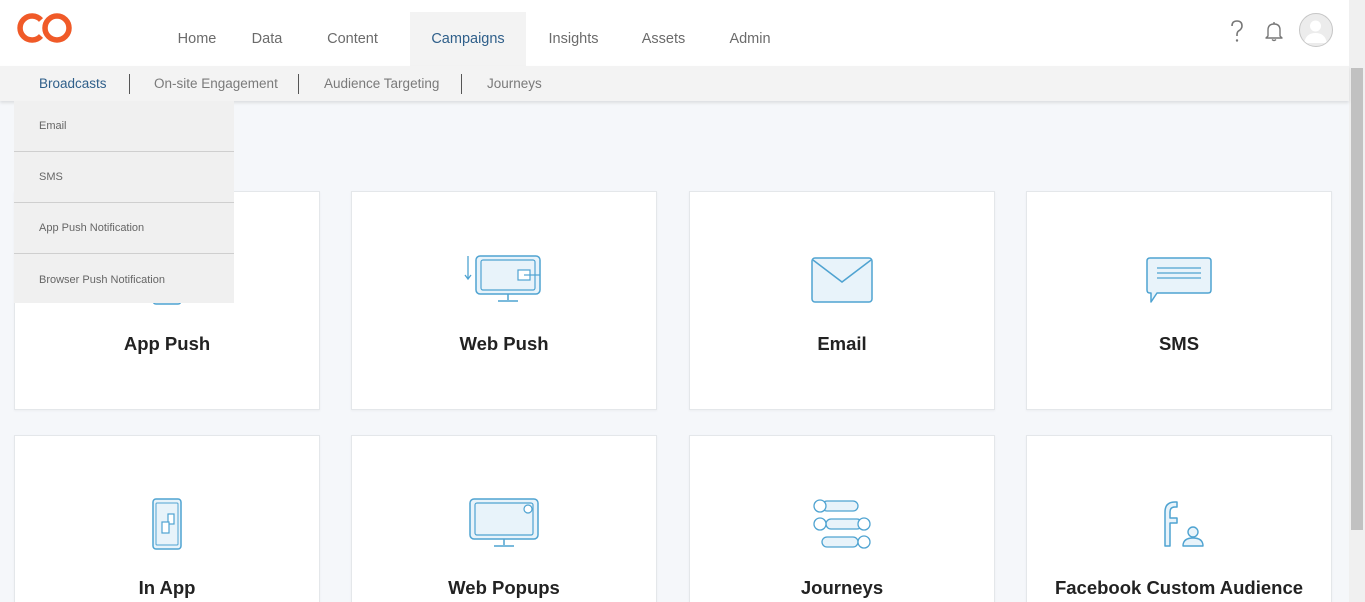 This screenshot has height=602, width=1365. Describe the element at coordinates (842, 587) in the screenshot. I see `card-label: Journeys` at that location.